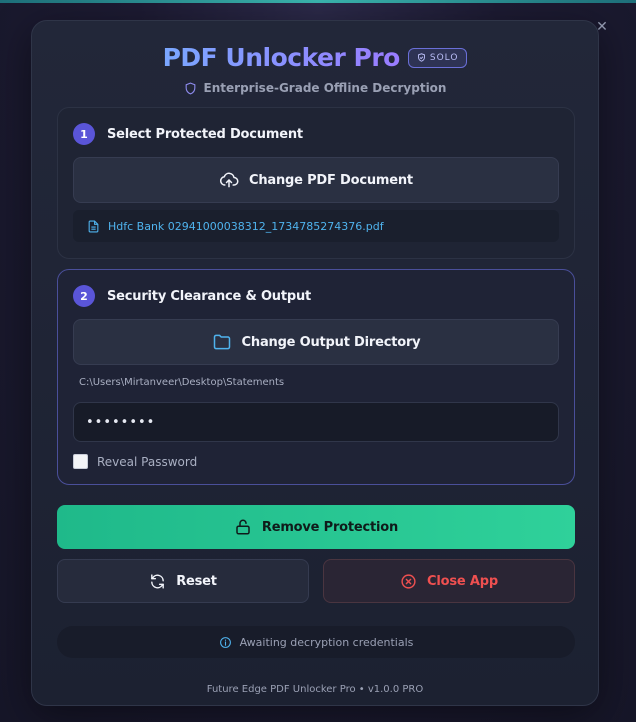  Describe the element at coordinates (229, 180) in the screenshot. I see `cloud-upload-icon` at that location.